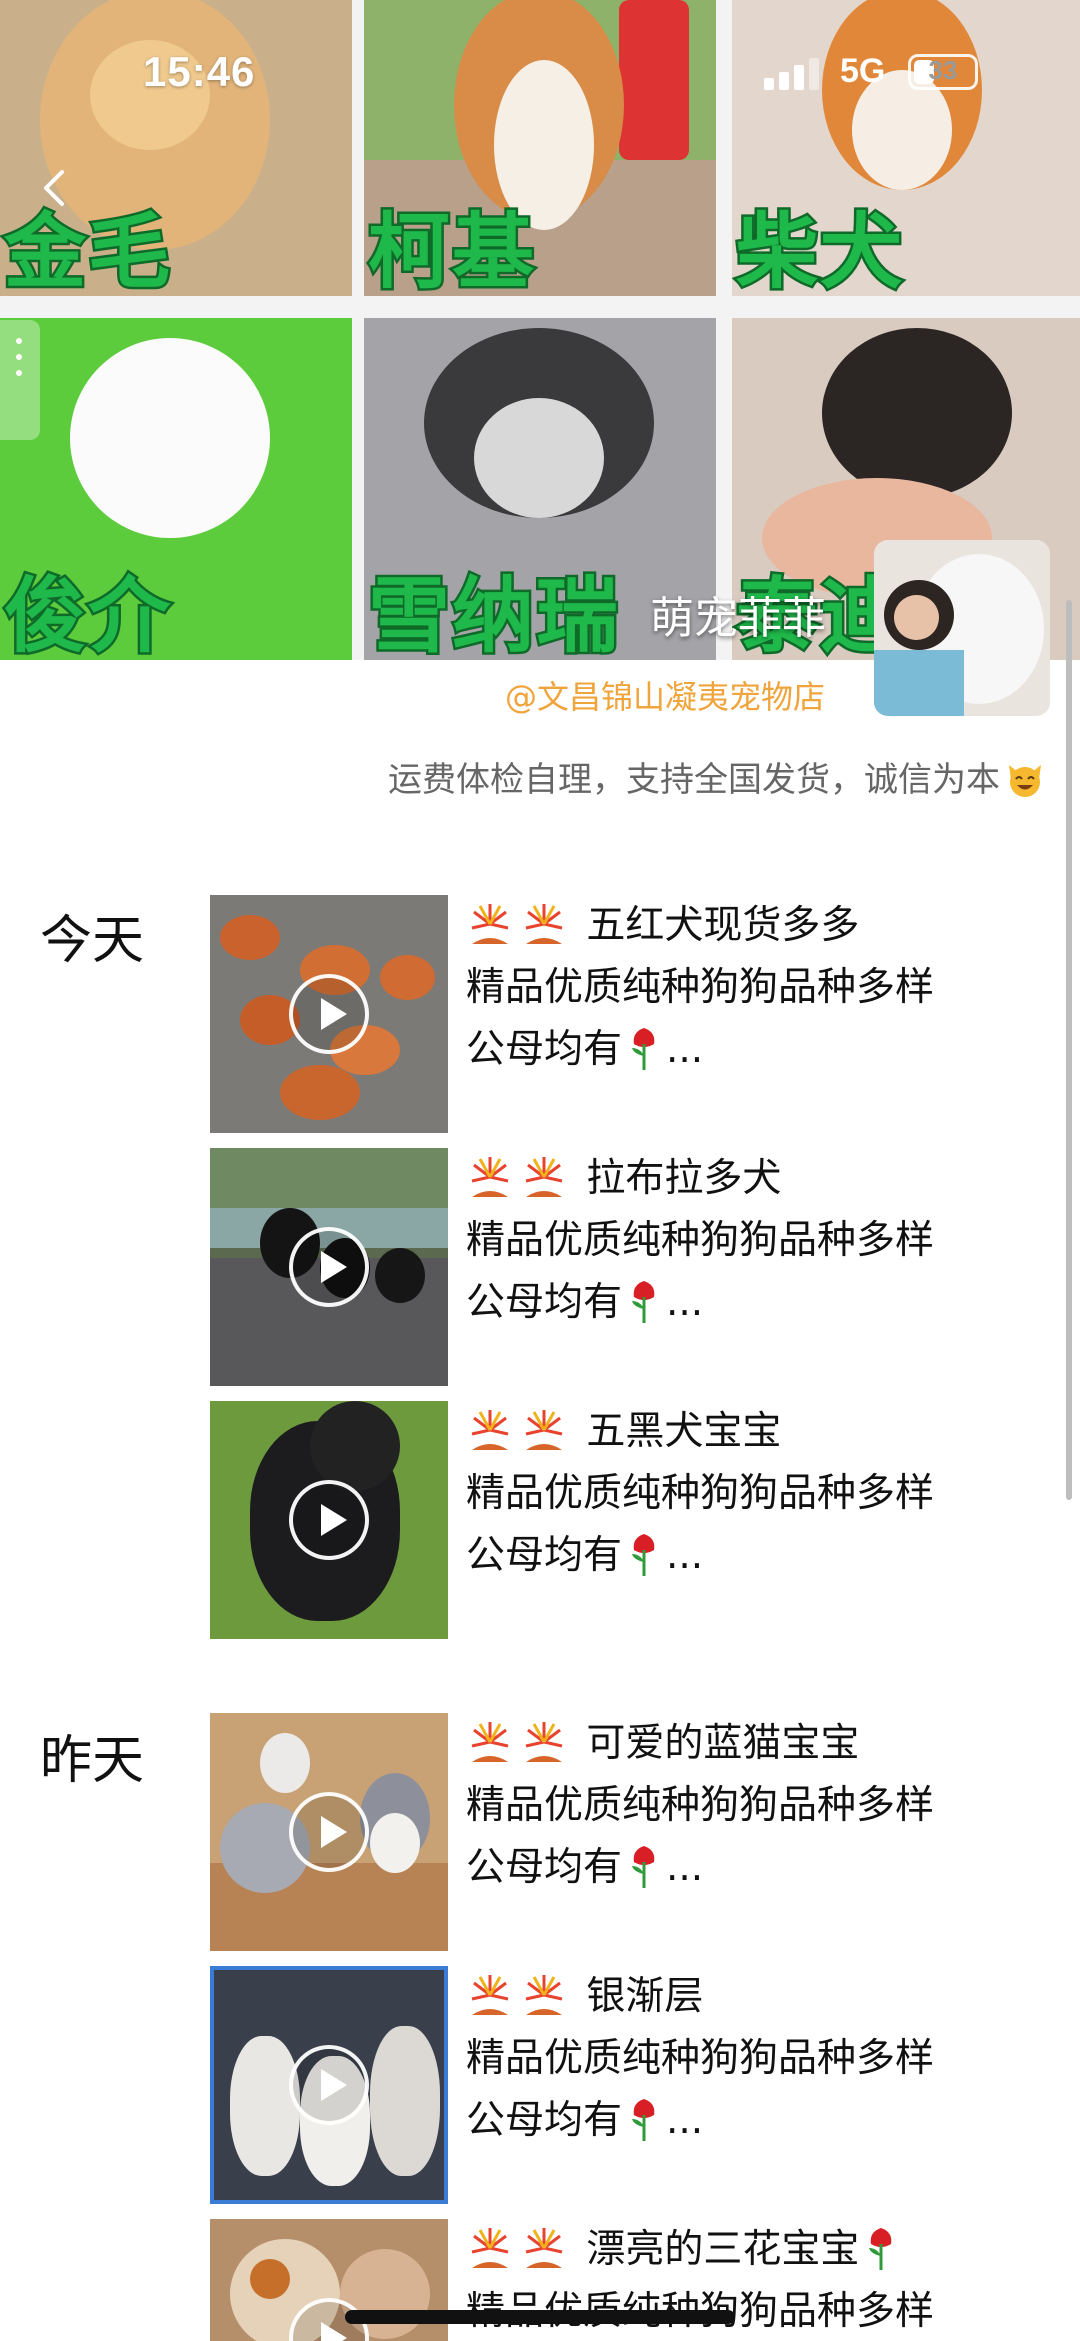  Describe the element at coordinates (92, 941) in the screenshot. I see `timeline-day-label: 今天` at that location.